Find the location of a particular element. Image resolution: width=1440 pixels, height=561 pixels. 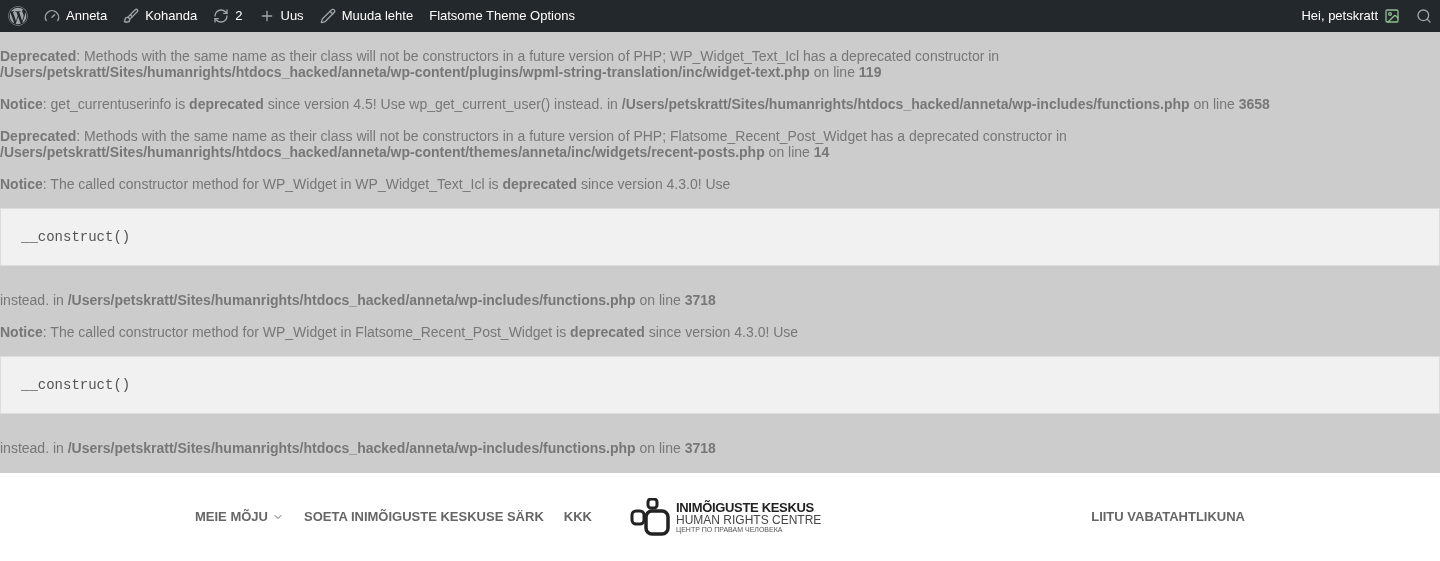

refresh-icon is located at coordinates (221, 16).